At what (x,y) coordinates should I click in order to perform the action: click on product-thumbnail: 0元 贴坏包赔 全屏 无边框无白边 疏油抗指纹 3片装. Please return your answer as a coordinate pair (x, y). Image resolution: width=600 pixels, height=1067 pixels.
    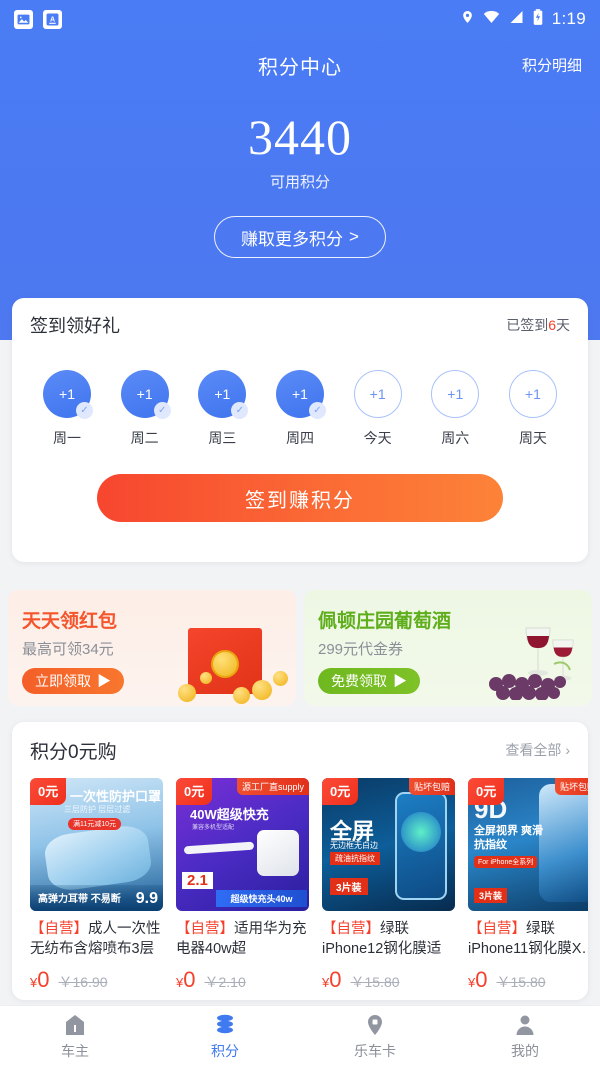
    Looking at the image, I should click on (388, 844).